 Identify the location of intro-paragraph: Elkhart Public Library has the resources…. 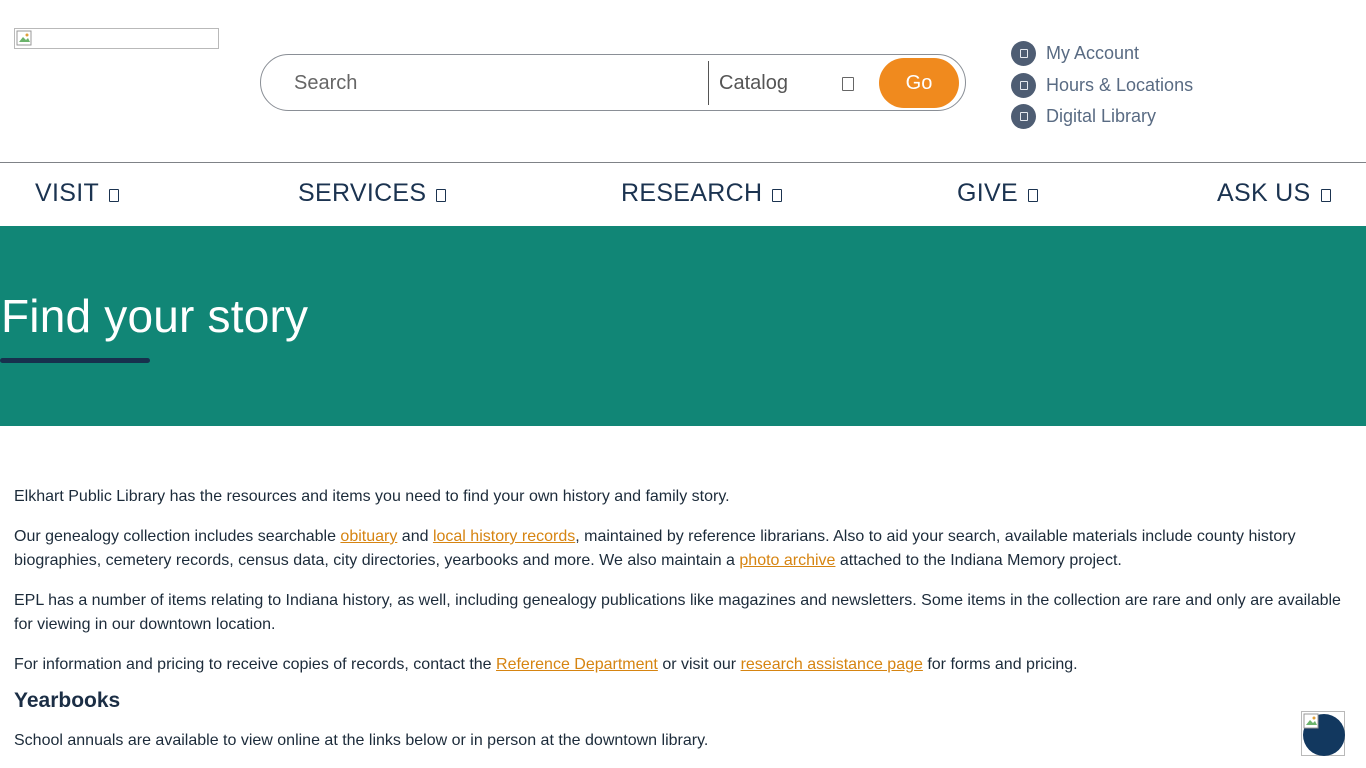
(372, 496).